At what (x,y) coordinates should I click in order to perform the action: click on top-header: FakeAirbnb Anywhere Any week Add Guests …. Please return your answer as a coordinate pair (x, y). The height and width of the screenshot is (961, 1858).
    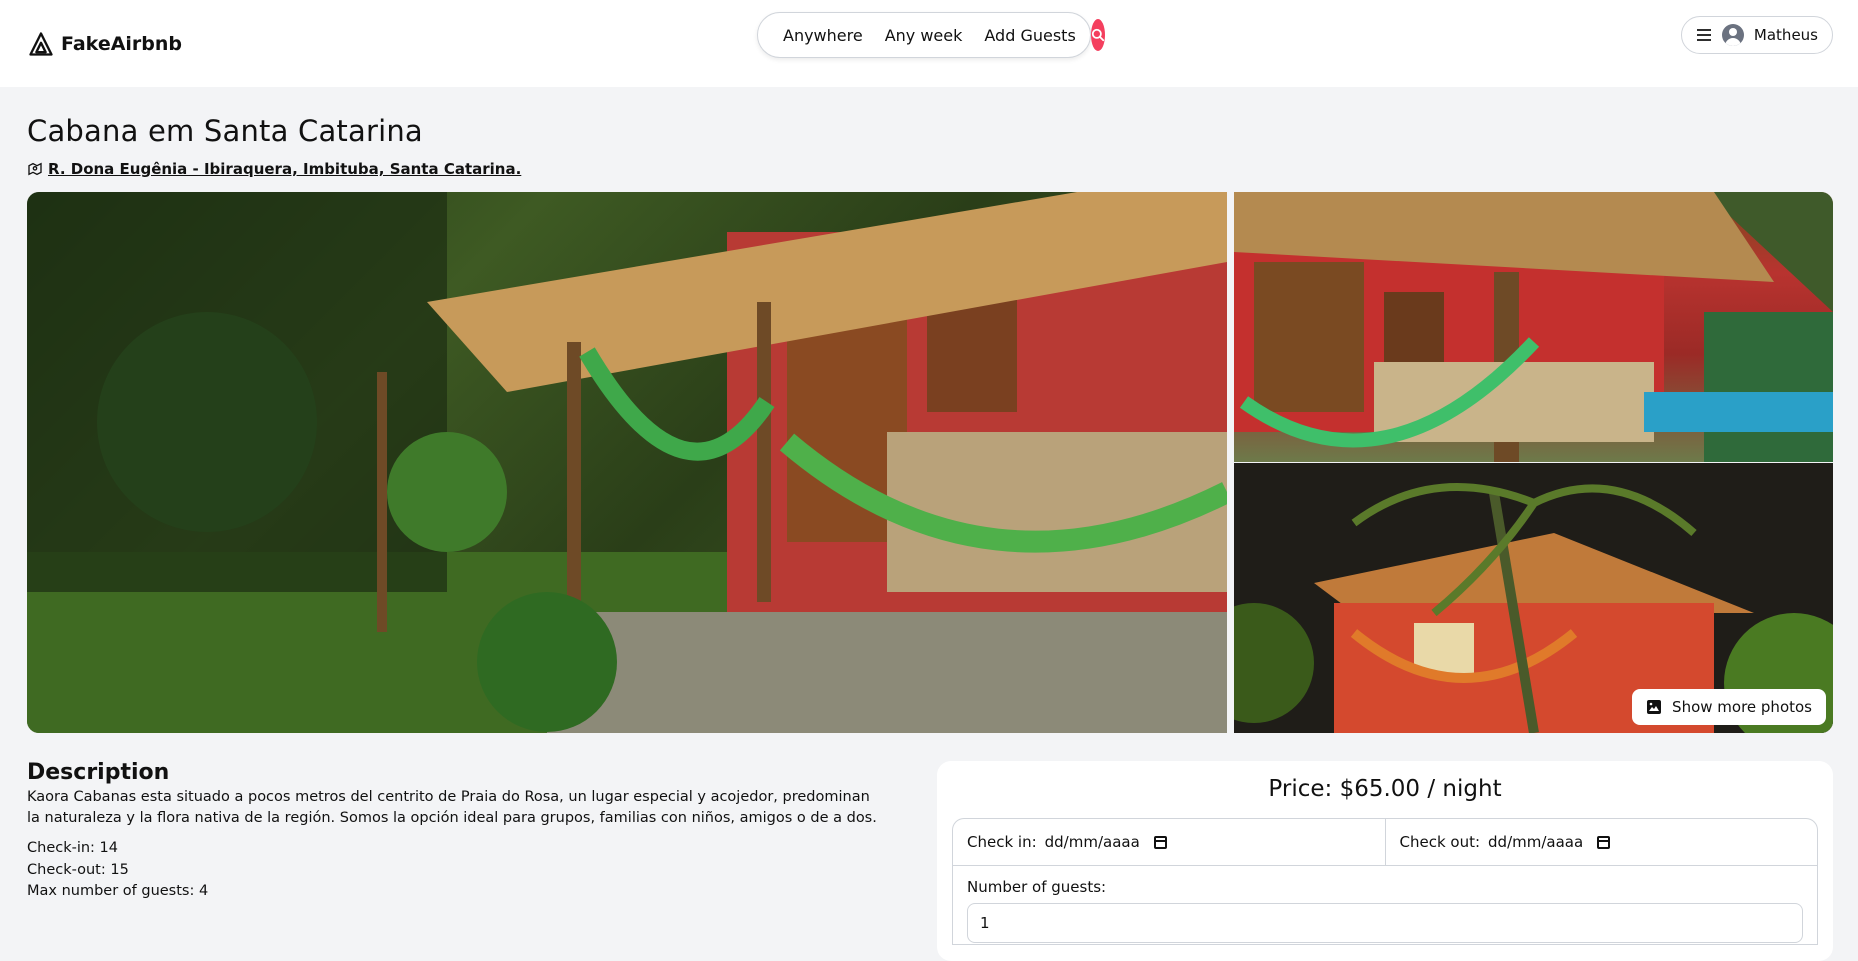
    Looking at the image, I should click on (929, 43).